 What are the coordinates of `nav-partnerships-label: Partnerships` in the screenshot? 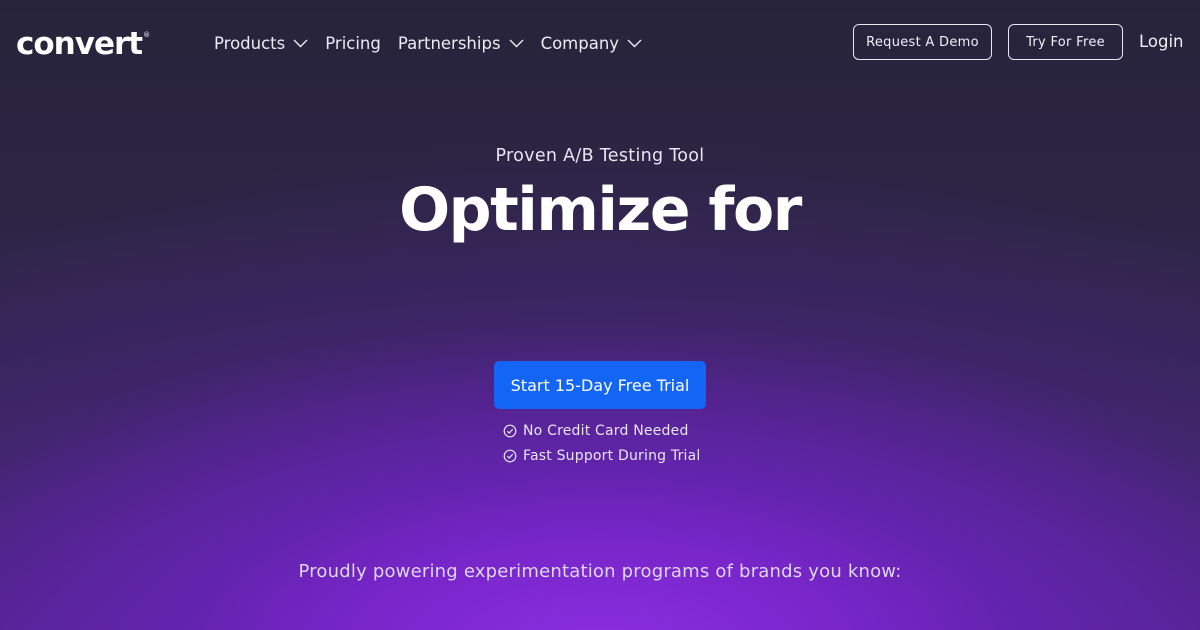 It's located at (449, 43).